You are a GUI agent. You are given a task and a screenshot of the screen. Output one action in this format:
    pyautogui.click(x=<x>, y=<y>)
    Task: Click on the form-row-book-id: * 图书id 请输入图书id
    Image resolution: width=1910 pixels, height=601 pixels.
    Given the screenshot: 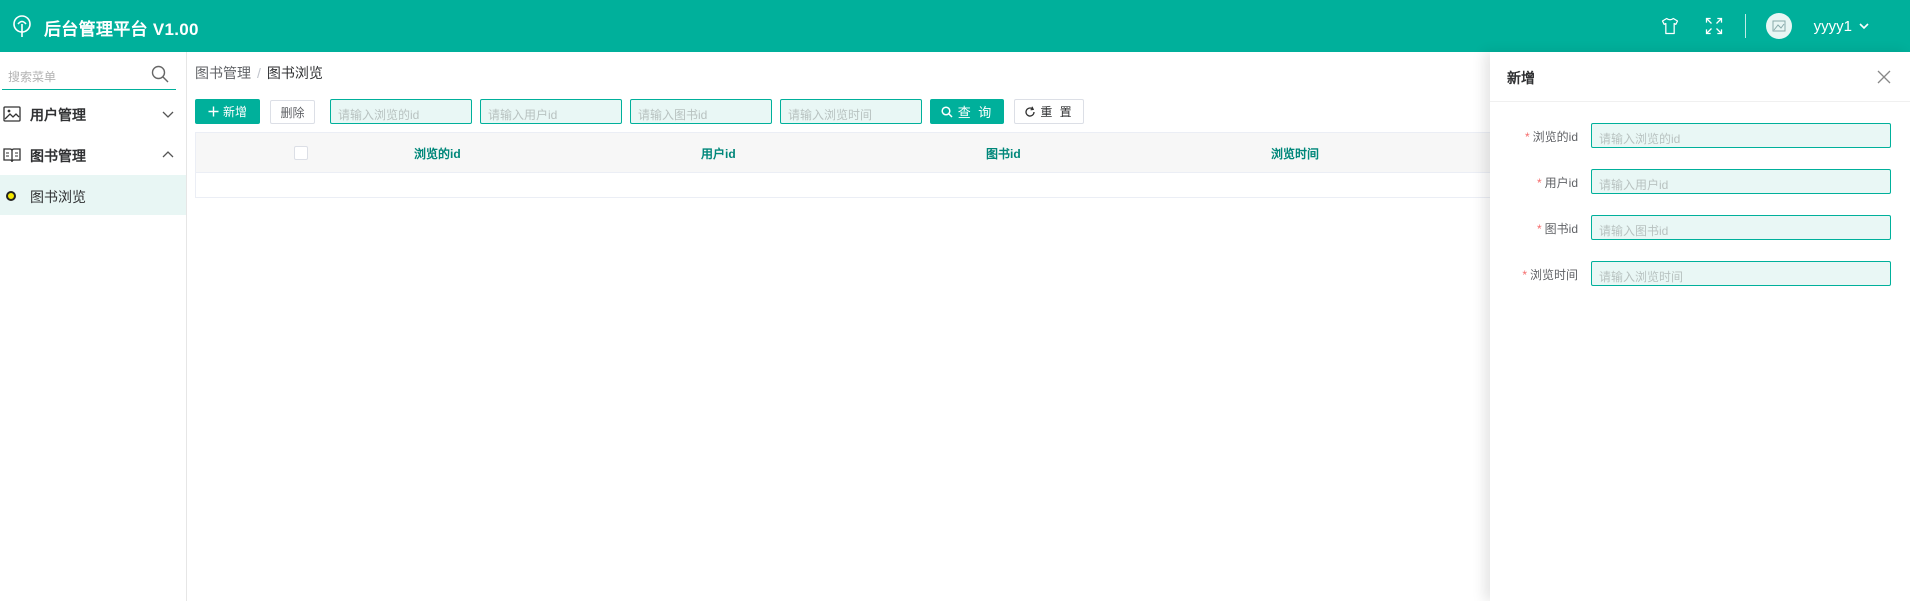 What is the action you would take?
    pyautogui.click(x=1700, y=228)
    